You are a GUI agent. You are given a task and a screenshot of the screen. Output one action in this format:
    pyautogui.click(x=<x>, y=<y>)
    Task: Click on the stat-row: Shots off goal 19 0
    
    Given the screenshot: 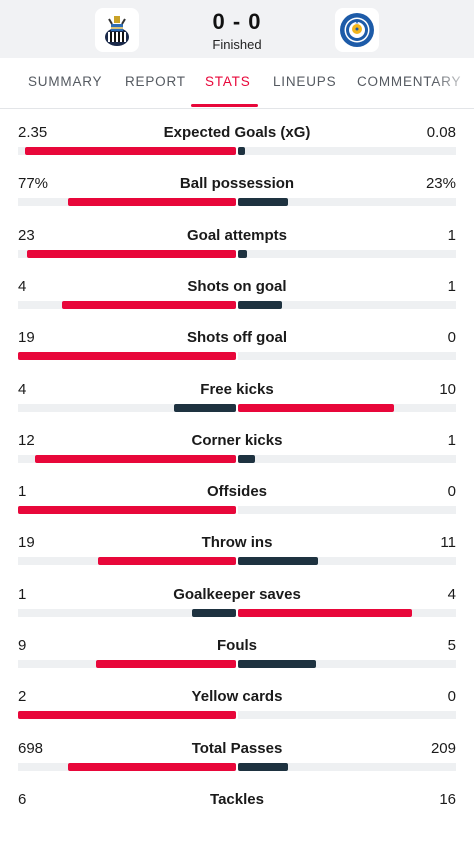 What is the action you would take?
    pyautogui.click(x=237, y=354)
    